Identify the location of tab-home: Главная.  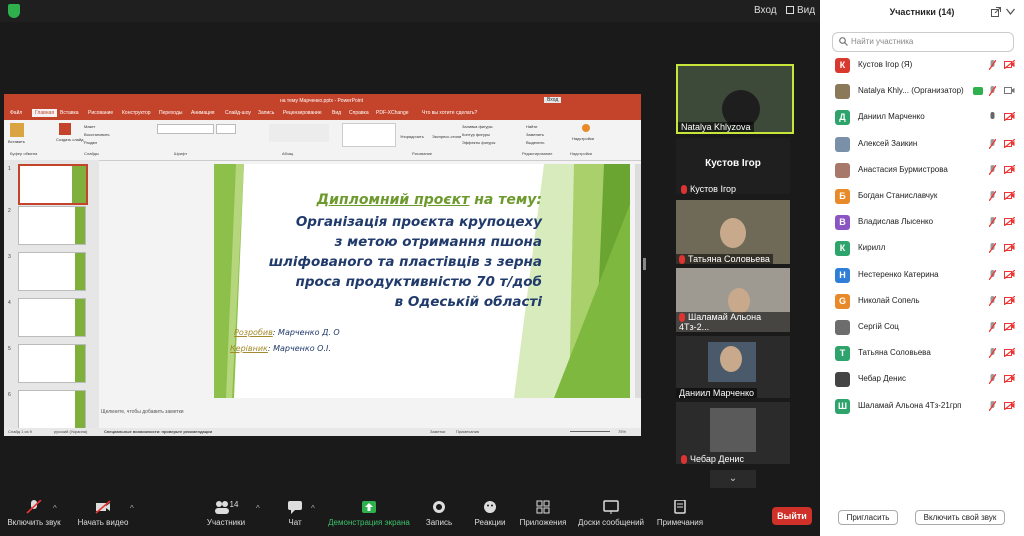
(45, 113).